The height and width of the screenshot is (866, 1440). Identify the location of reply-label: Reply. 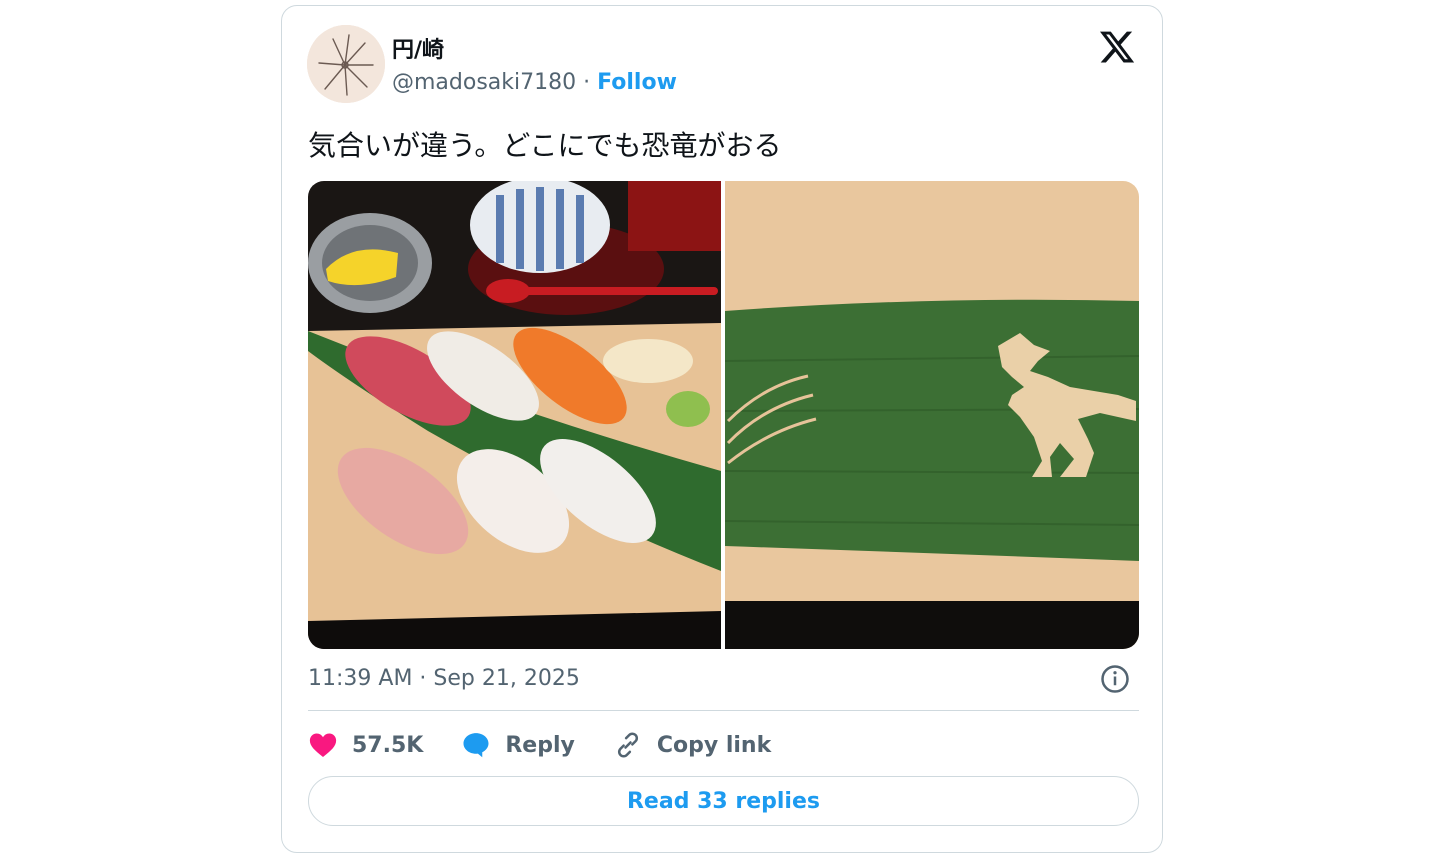
(540, 745).